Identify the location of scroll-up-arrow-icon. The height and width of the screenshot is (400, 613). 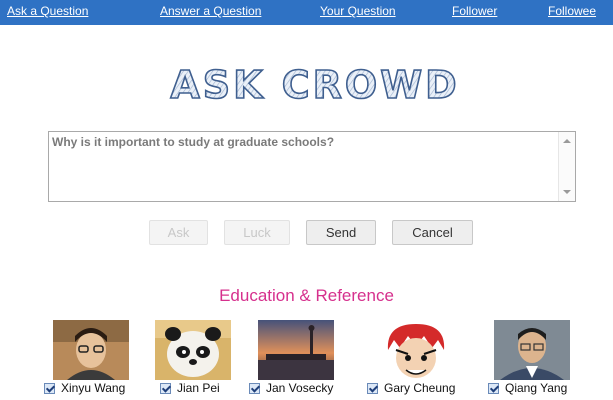
(567, 141).